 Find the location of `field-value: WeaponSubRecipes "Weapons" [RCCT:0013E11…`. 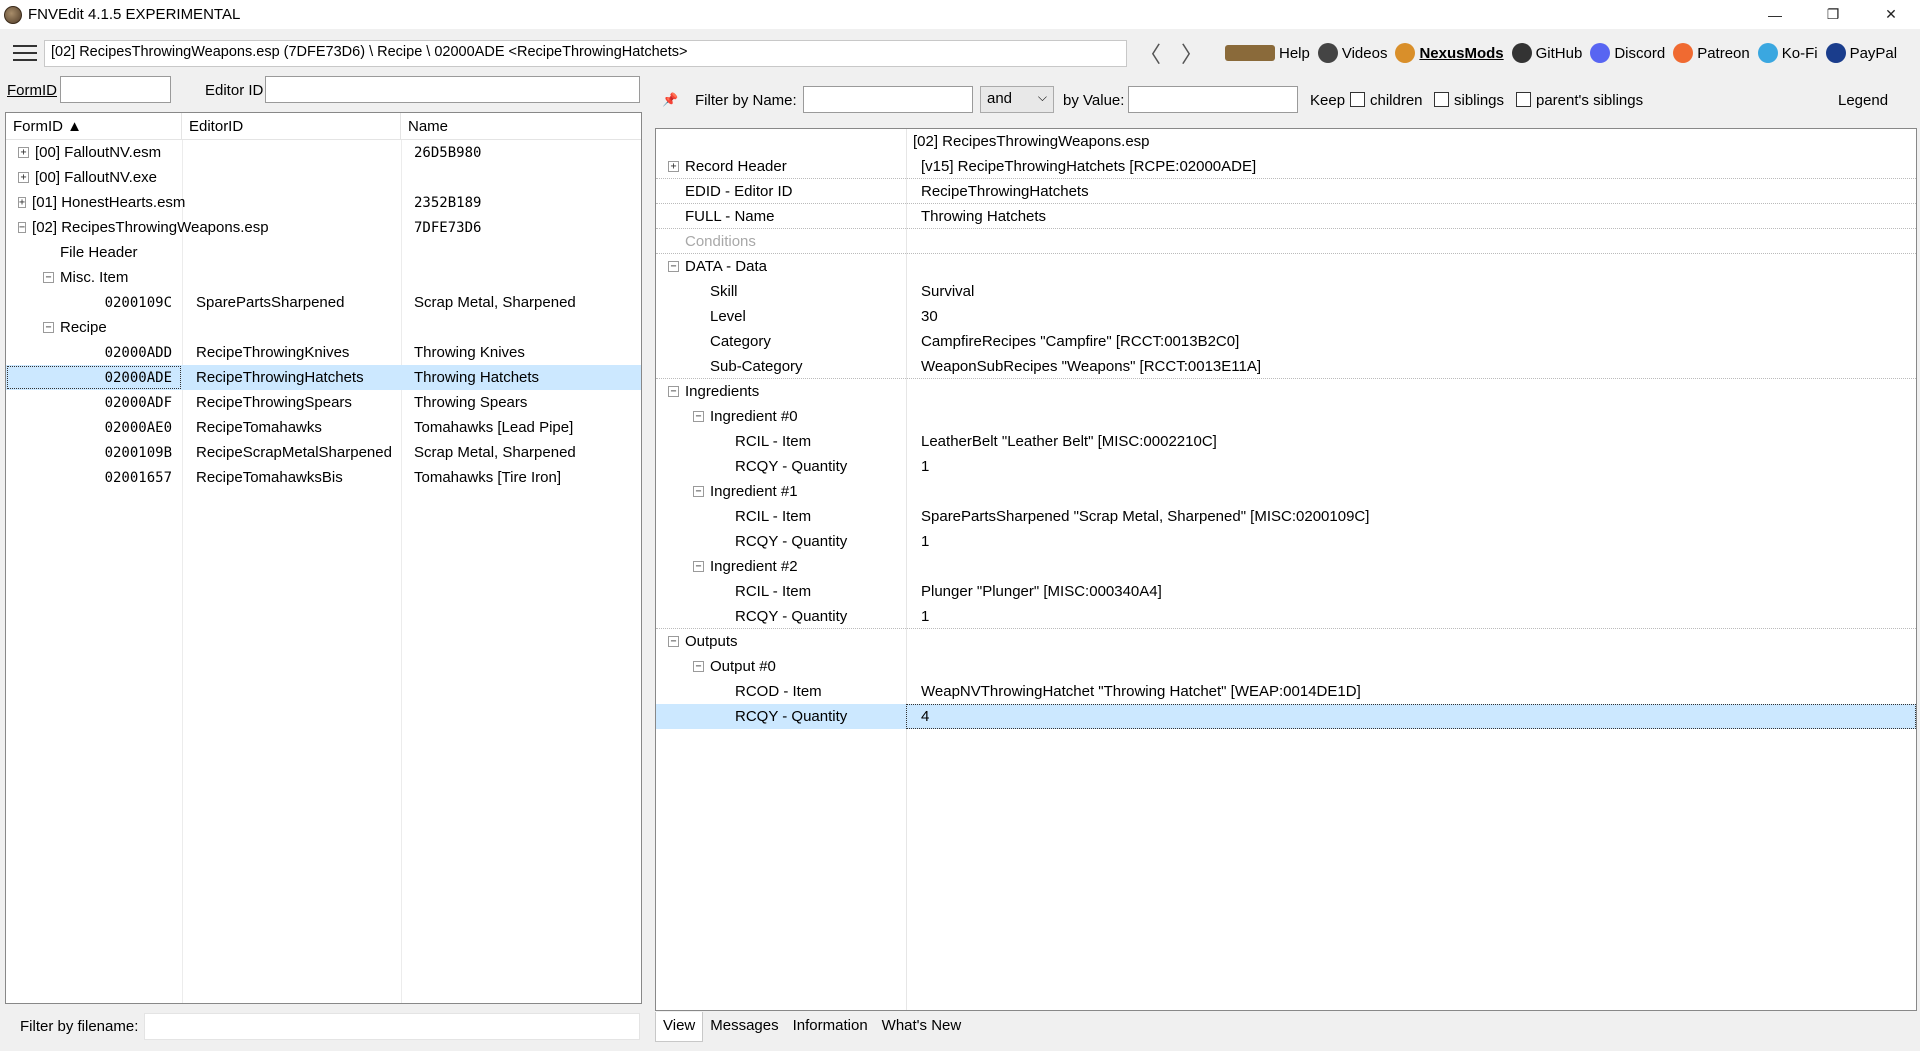

field-value: WeaponSubRecipes "Weapons" [RCCT:0013E11… is located at coordinates (1091, 366).